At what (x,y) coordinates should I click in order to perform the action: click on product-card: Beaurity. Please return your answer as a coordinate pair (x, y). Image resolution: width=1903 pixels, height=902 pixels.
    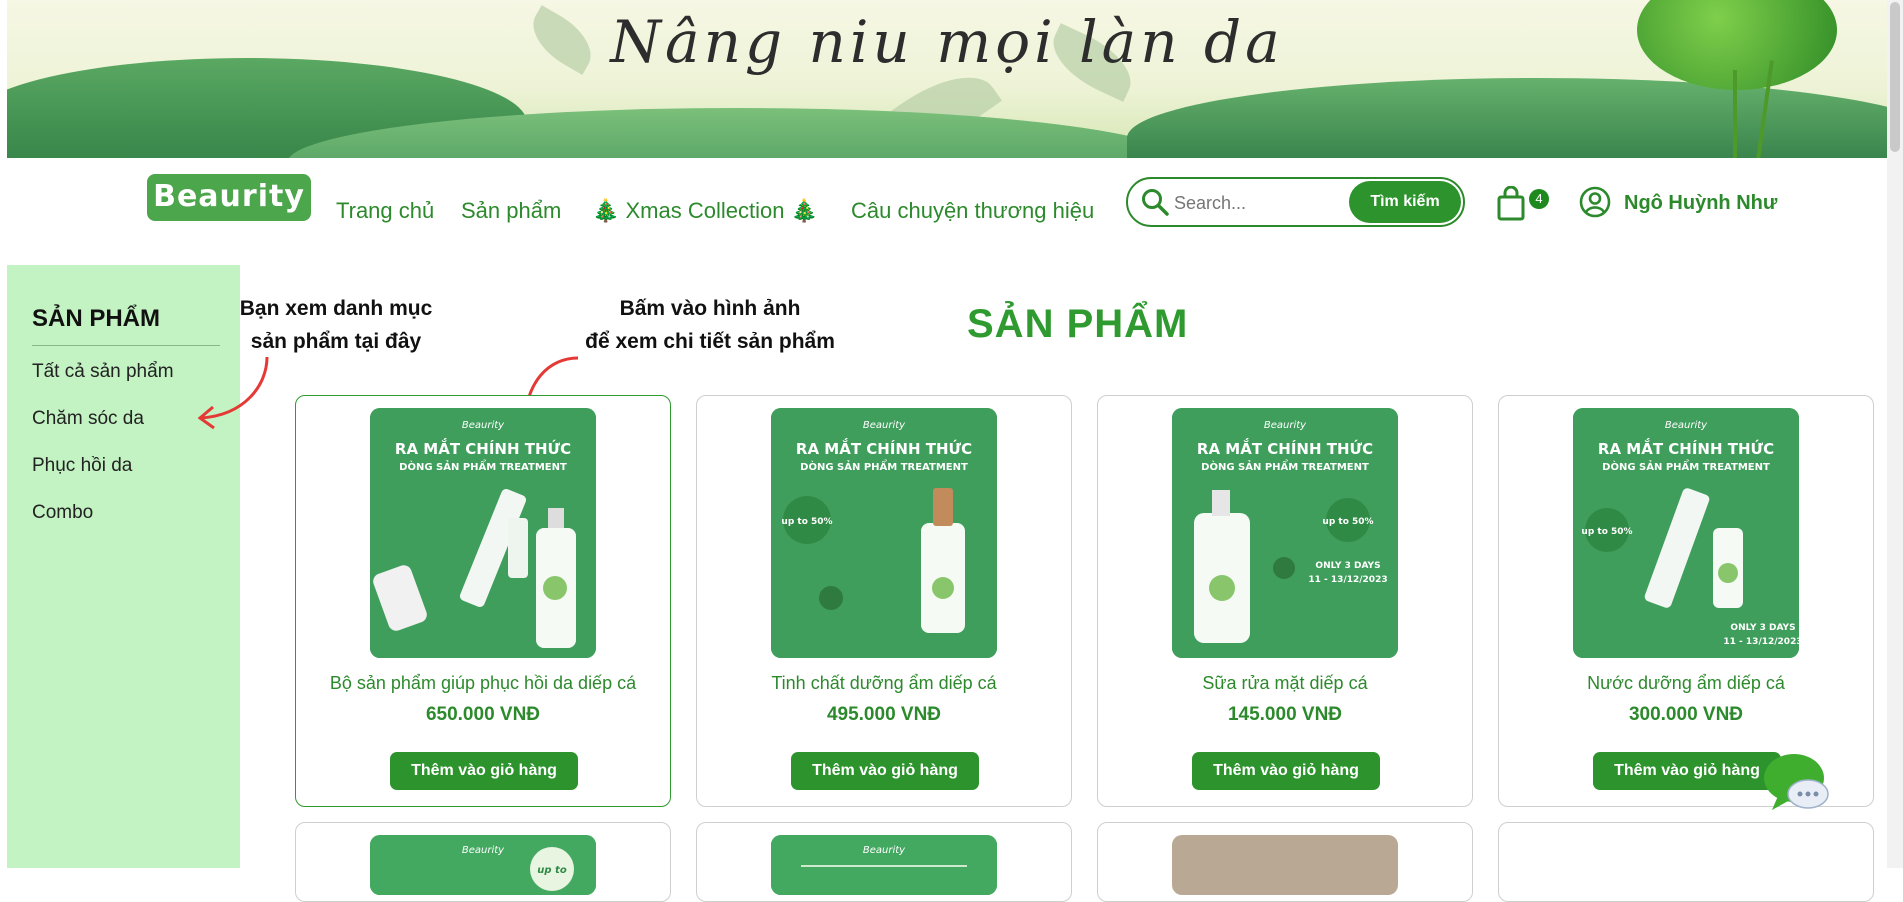
    Looking at the image, I should click on (884, 862).